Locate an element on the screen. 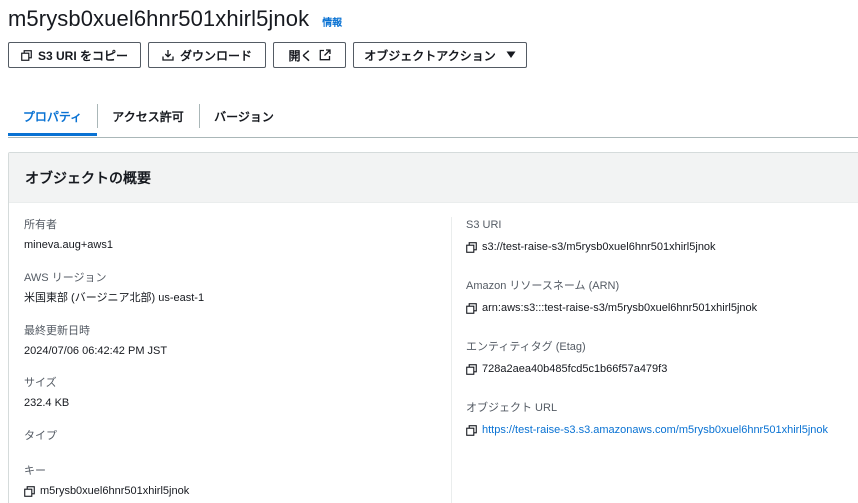 The image size is (858, 503). action-toolbar: S3 URI をコピー ダウンロード 開く オブジェクトアクション is located at coordinates (267, 55).